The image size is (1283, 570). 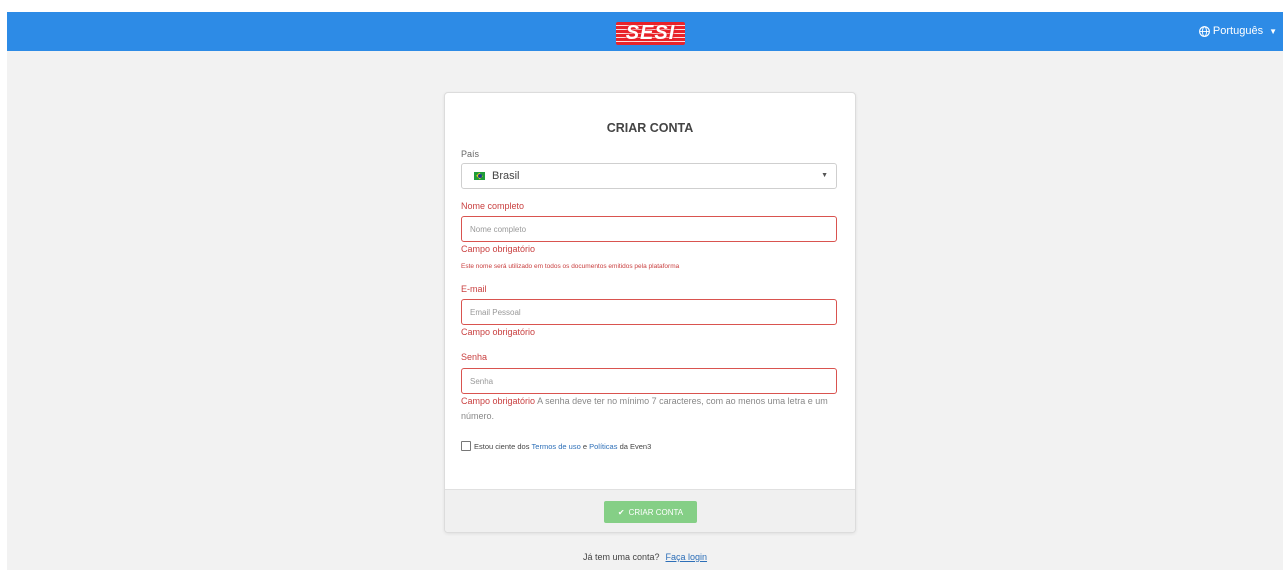 I want to click on terms-checkbox, so click(x=466, y=446).